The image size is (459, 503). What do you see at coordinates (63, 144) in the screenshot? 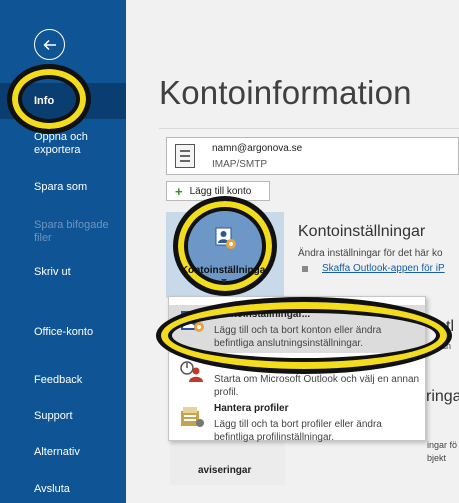
I see `nav-open-export: Öppna och exportera` at bounding box center [63, 144].